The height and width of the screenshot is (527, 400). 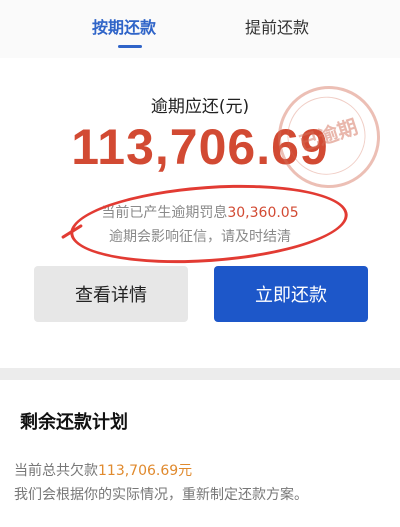 What do you see at coordinates (200, 29) in the screenshot?
I see `tab-bar: 按期还款 提前还款` at bounding box center [200, 29].